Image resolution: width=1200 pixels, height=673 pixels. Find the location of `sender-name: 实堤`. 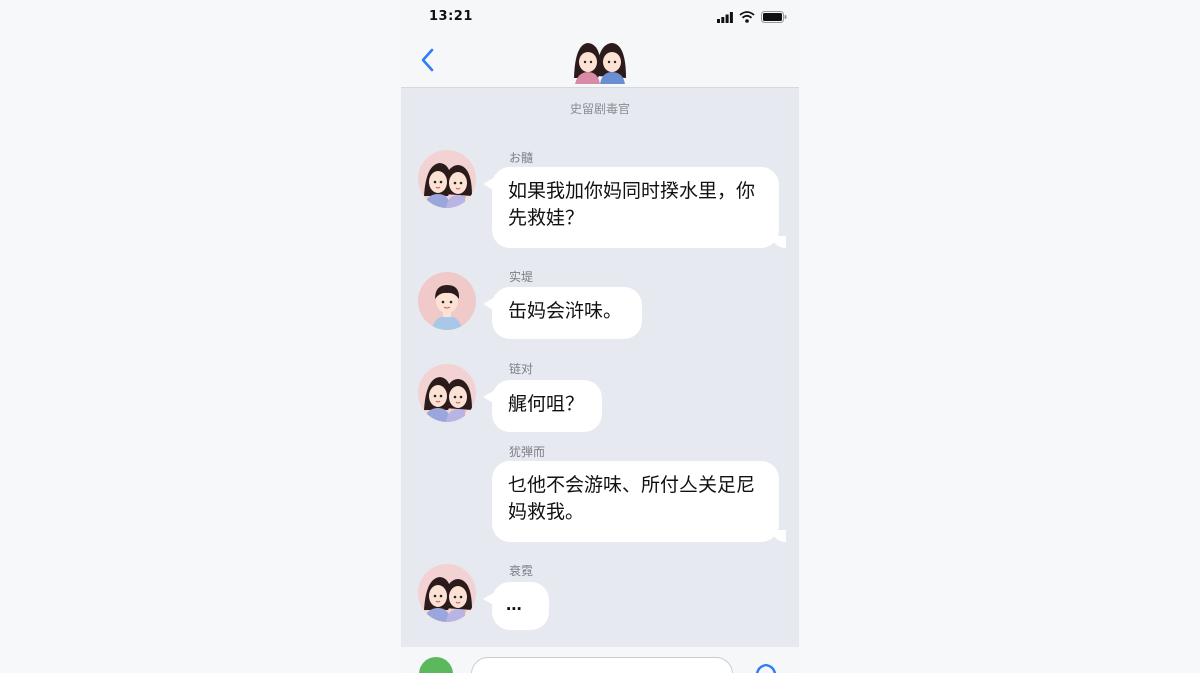

sender-name: 实堤 is located at coordinates (521, 277).